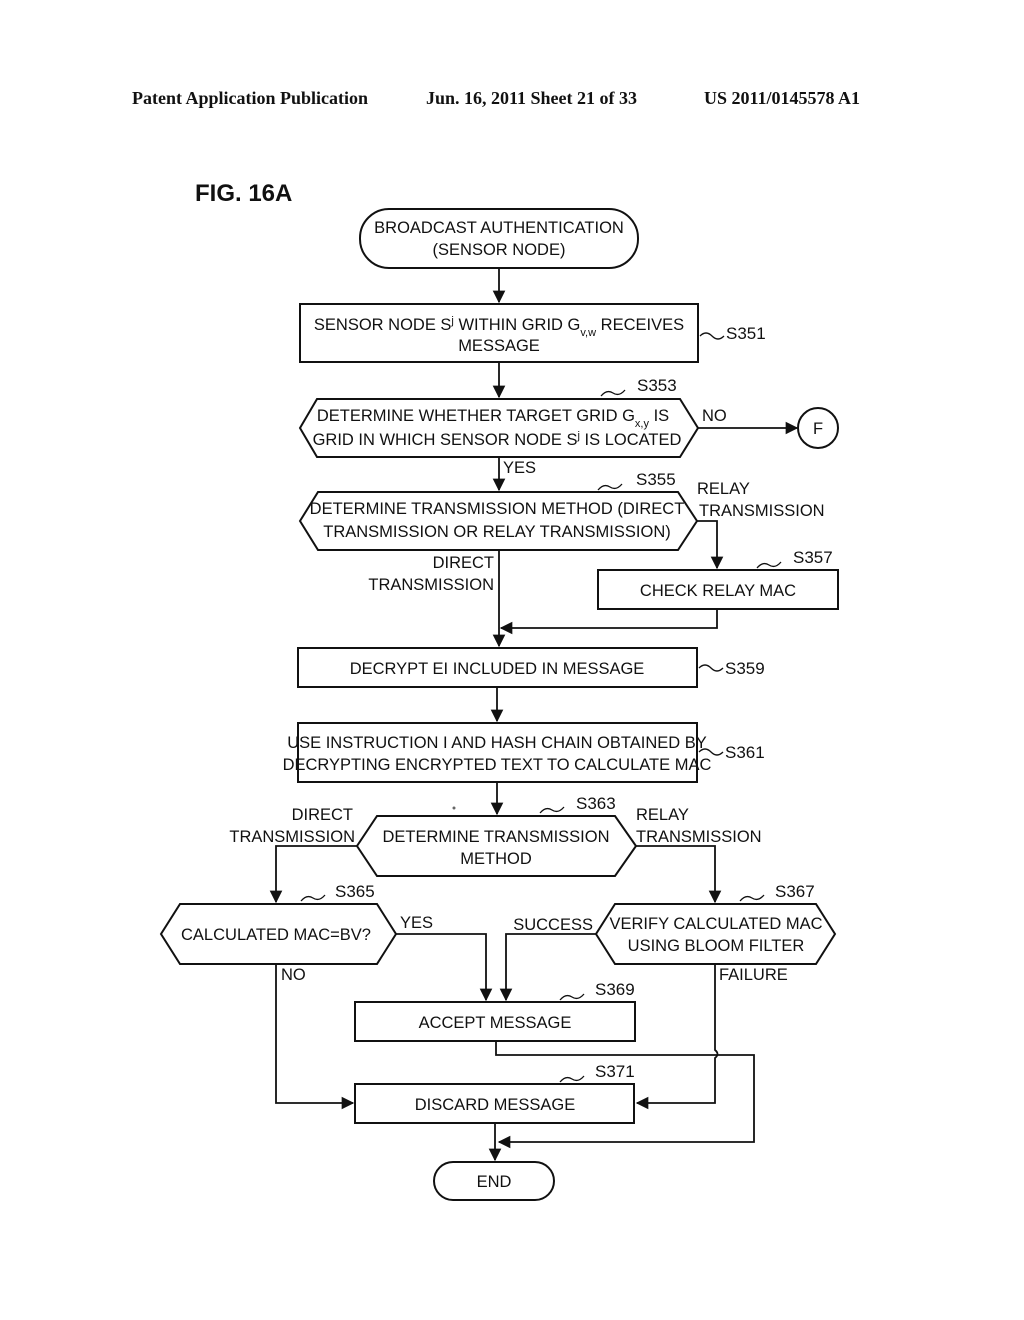 The height and width of the screenshot is (1320, 1024). What do you see at coordinates (711, 752) in the screenshot?
I see `s361-leader` at bounding box center [711, 752].